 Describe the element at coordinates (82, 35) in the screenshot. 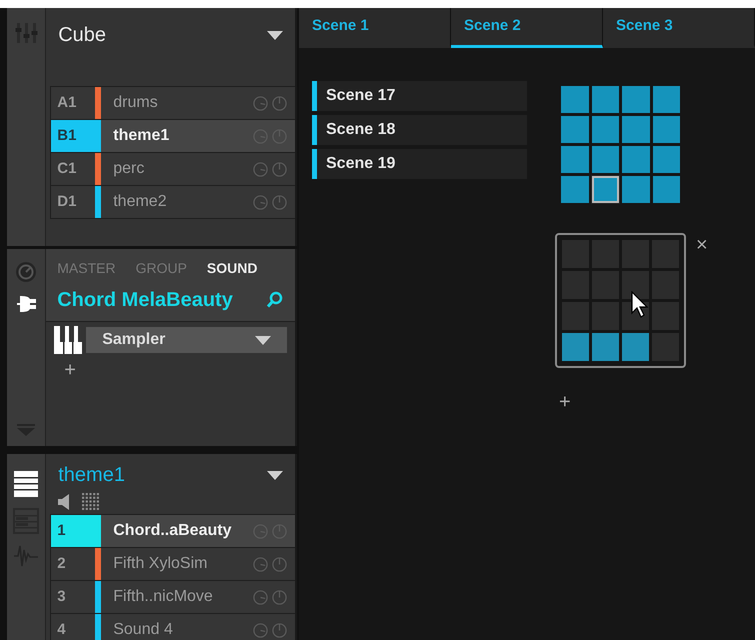

I see `project-title: Cube` at that location.